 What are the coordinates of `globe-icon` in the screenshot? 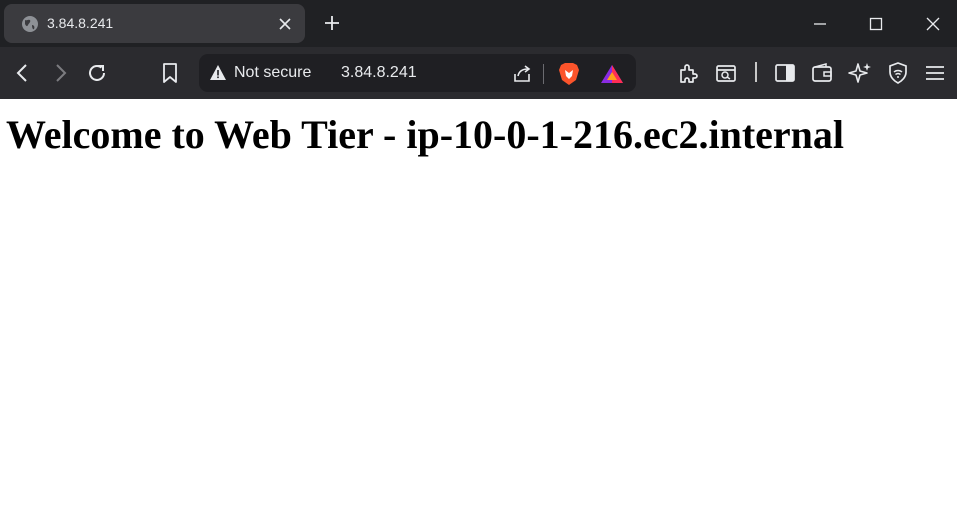 It's located at (30, 24).